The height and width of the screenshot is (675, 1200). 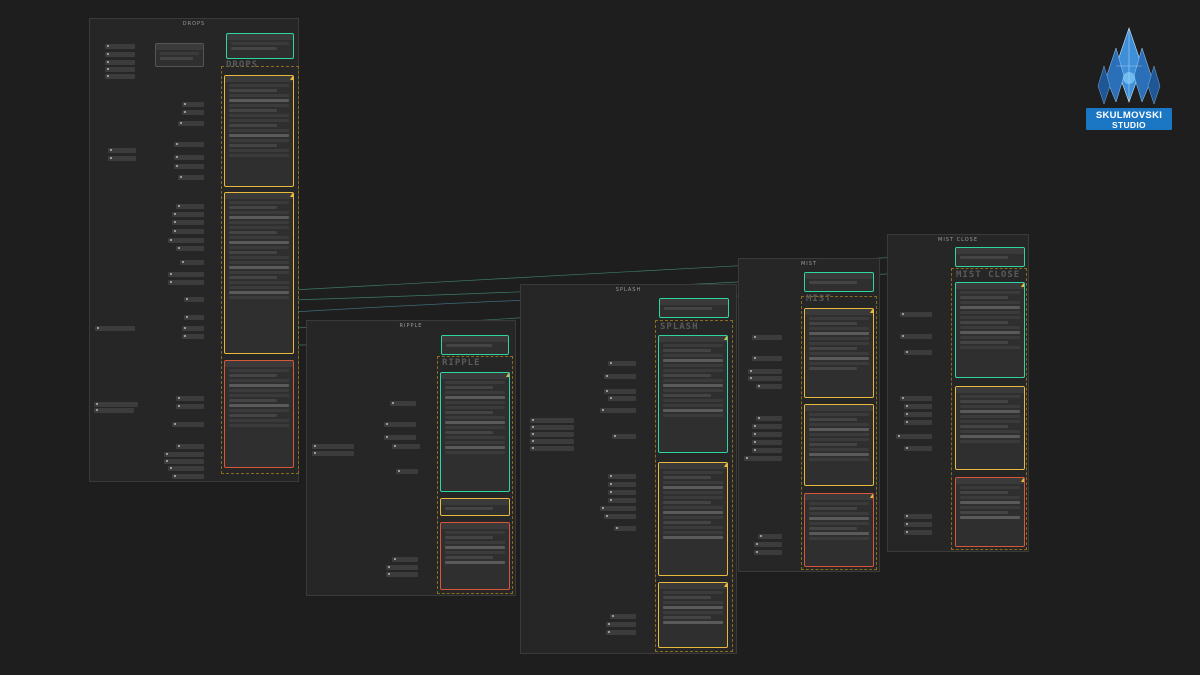 What do you see at coordinates (475, 507) in the screenshot?
I see `node-model-loader` at bounding box center [475, 507].